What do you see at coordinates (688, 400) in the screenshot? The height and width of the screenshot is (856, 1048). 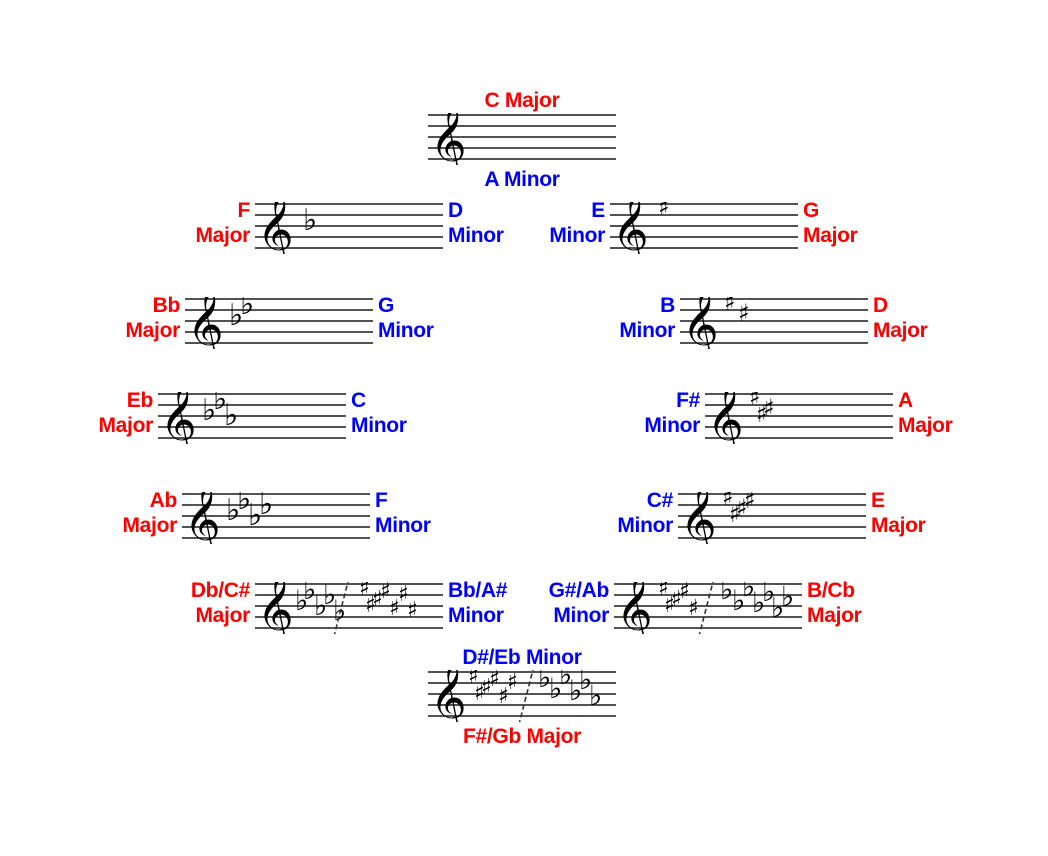 I see `key-label-line1: F#` at bounding box center [688, 400].